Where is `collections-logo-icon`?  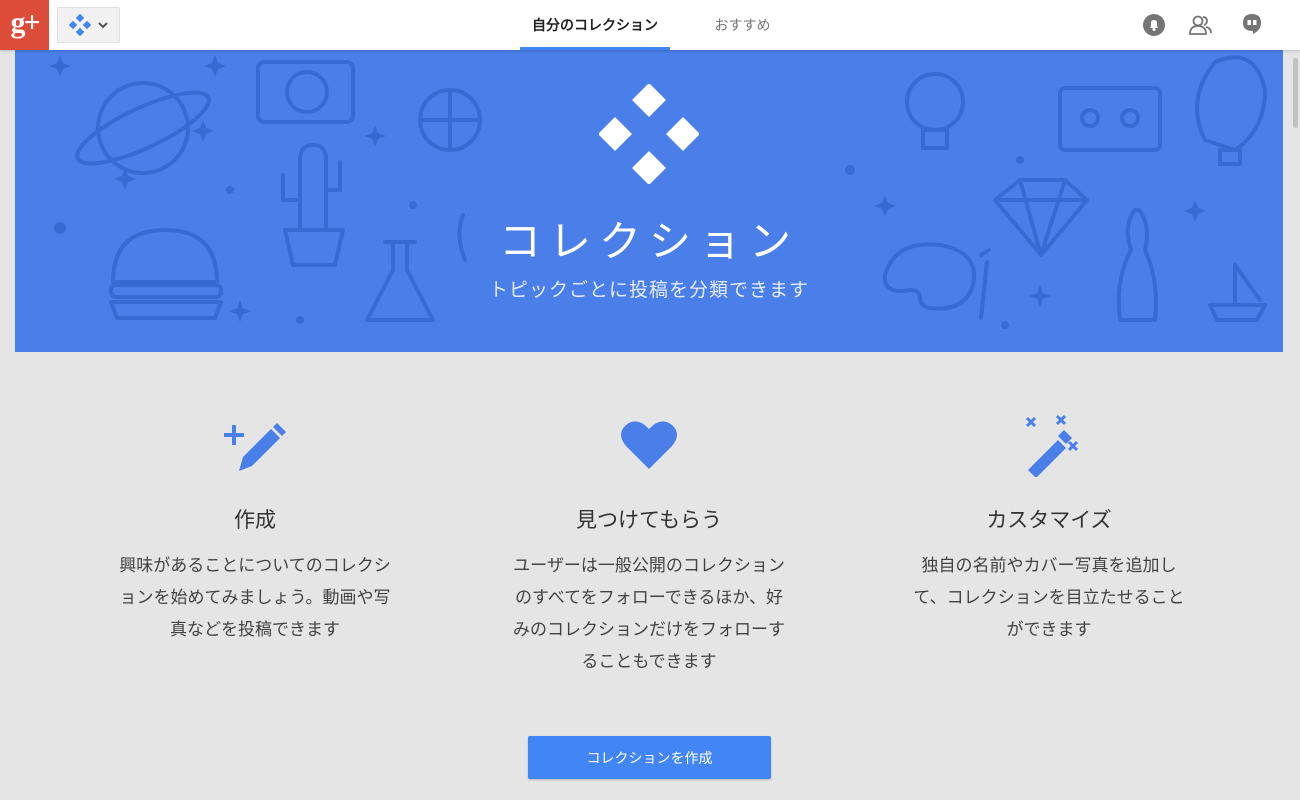
collections-logo-icon is located at coordinates (649, 134).